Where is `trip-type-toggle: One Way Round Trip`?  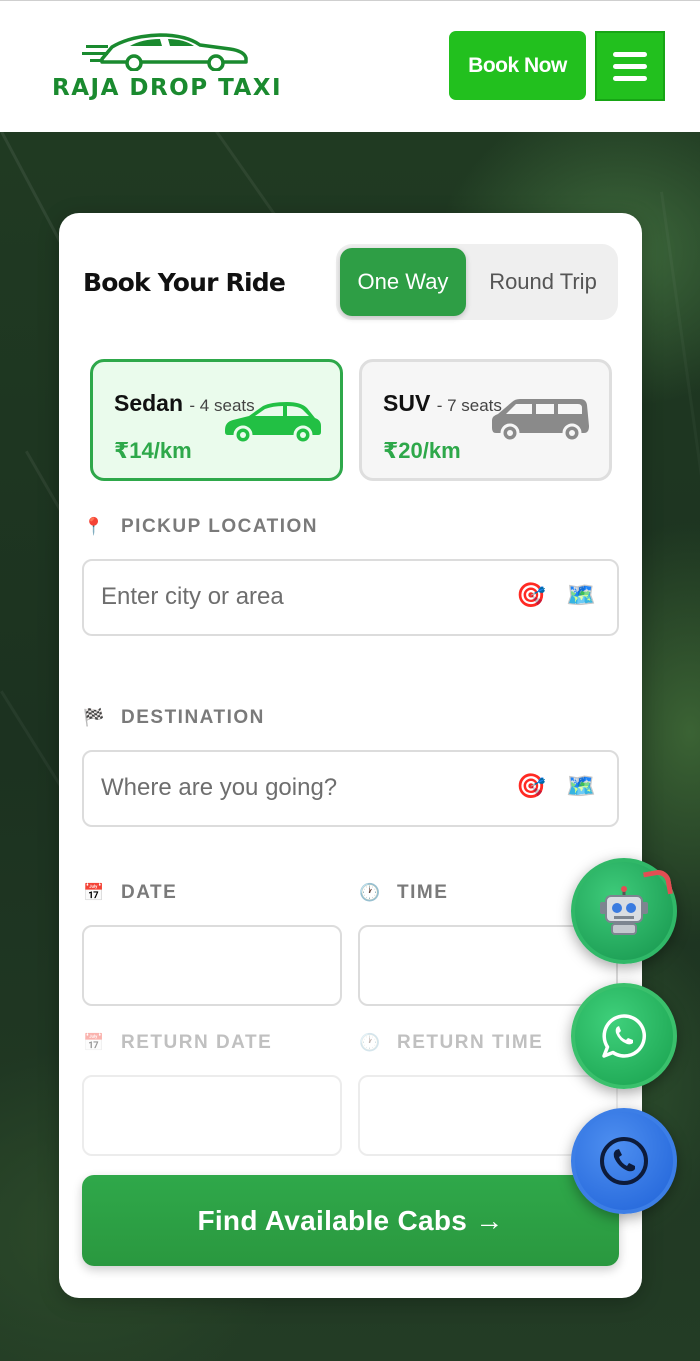
trip-type-toggle: One Way Round Trip is located at coordinates (477, 282).